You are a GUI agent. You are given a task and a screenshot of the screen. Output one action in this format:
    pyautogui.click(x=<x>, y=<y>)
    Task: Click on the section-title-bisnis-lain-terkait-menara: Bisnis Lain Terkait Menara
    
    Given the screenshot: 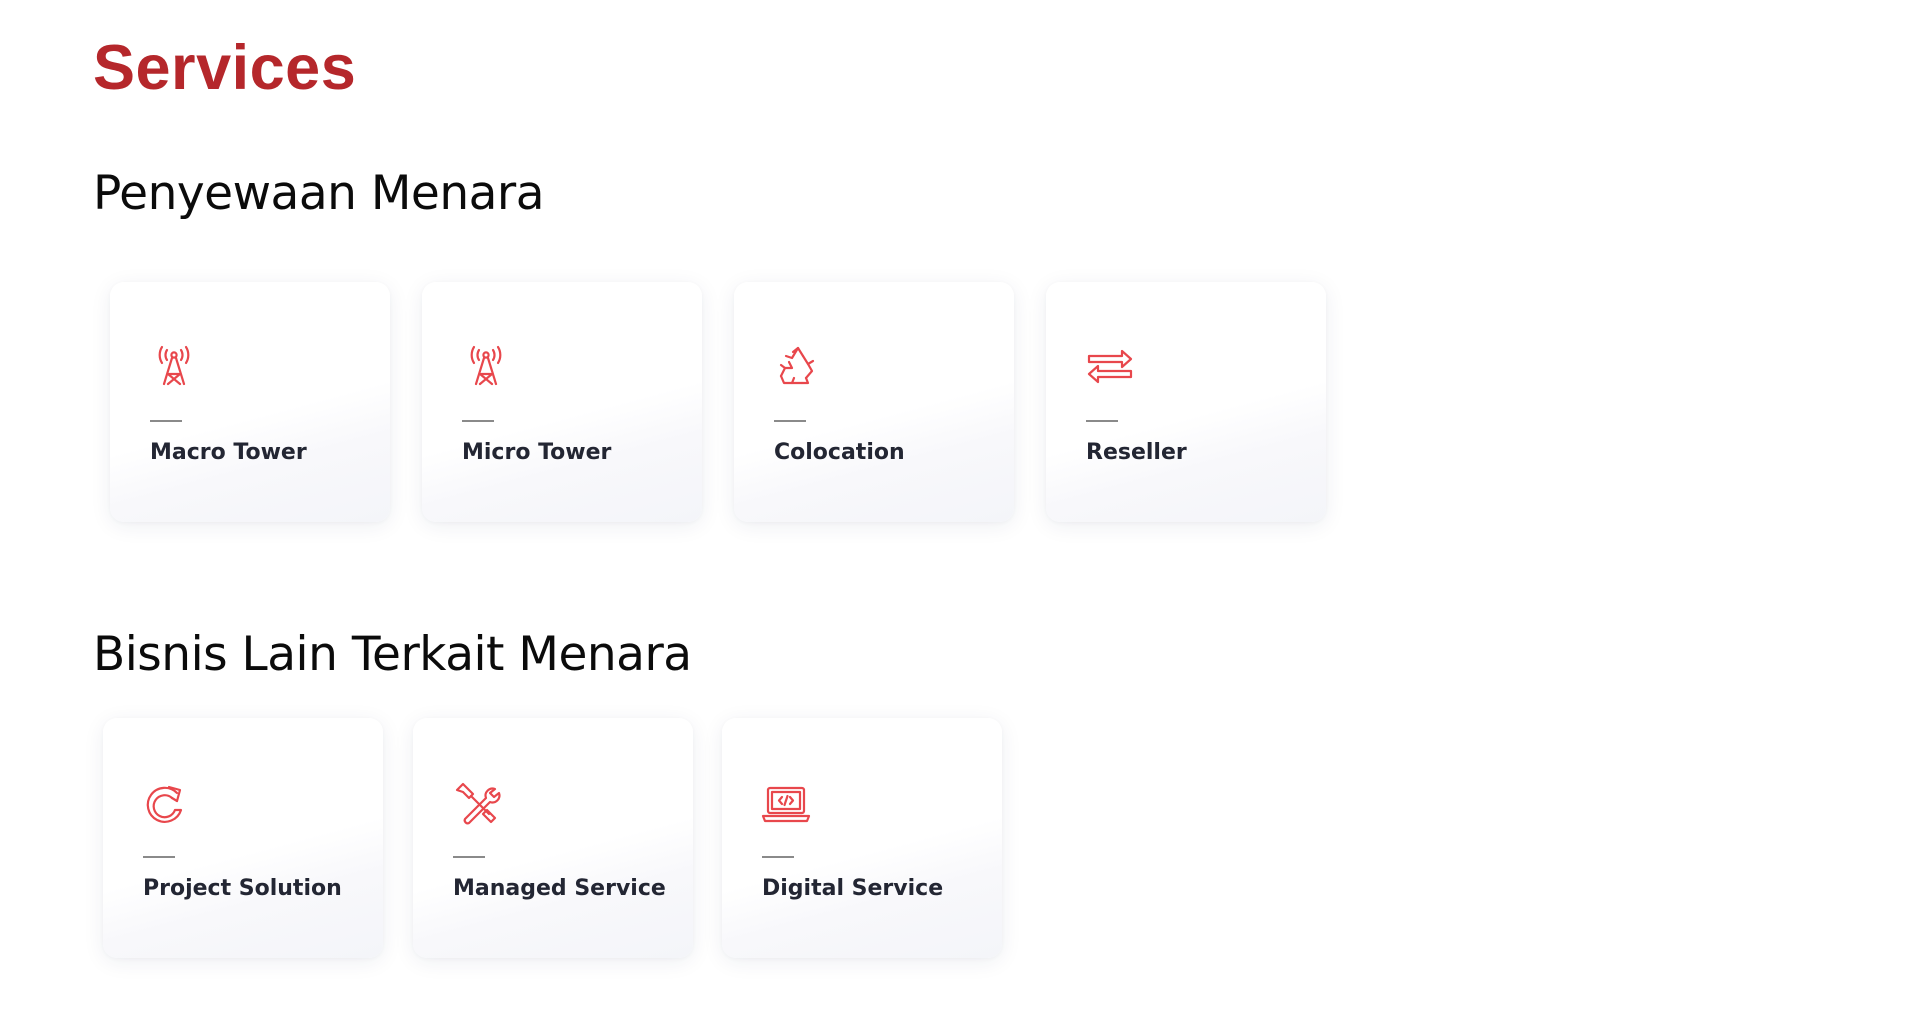 What is the action you would take?
    pyautogui.click(x=392, y=654)
    